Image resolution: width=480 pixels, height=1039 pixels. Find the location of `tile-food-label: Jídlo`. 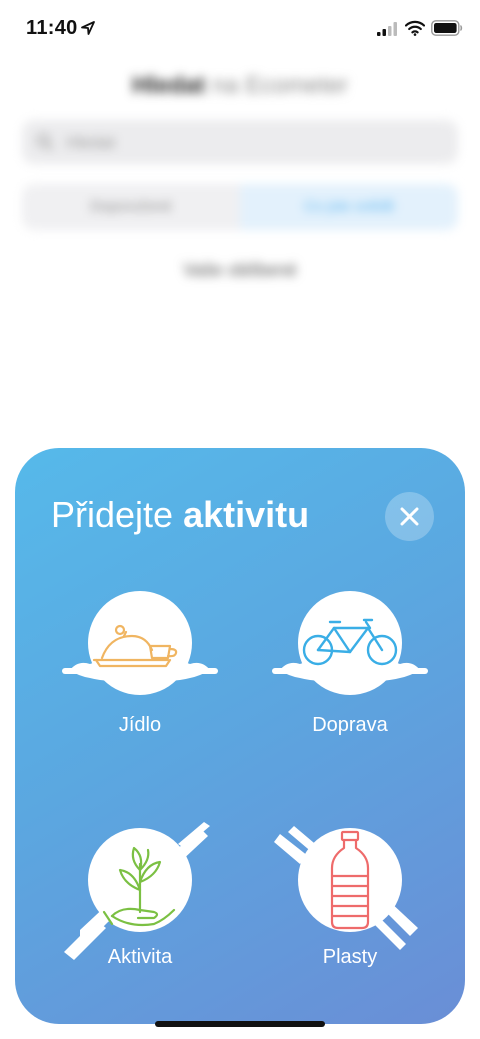

tile-food-label: Jídlo is located at coordinates (140, 725).